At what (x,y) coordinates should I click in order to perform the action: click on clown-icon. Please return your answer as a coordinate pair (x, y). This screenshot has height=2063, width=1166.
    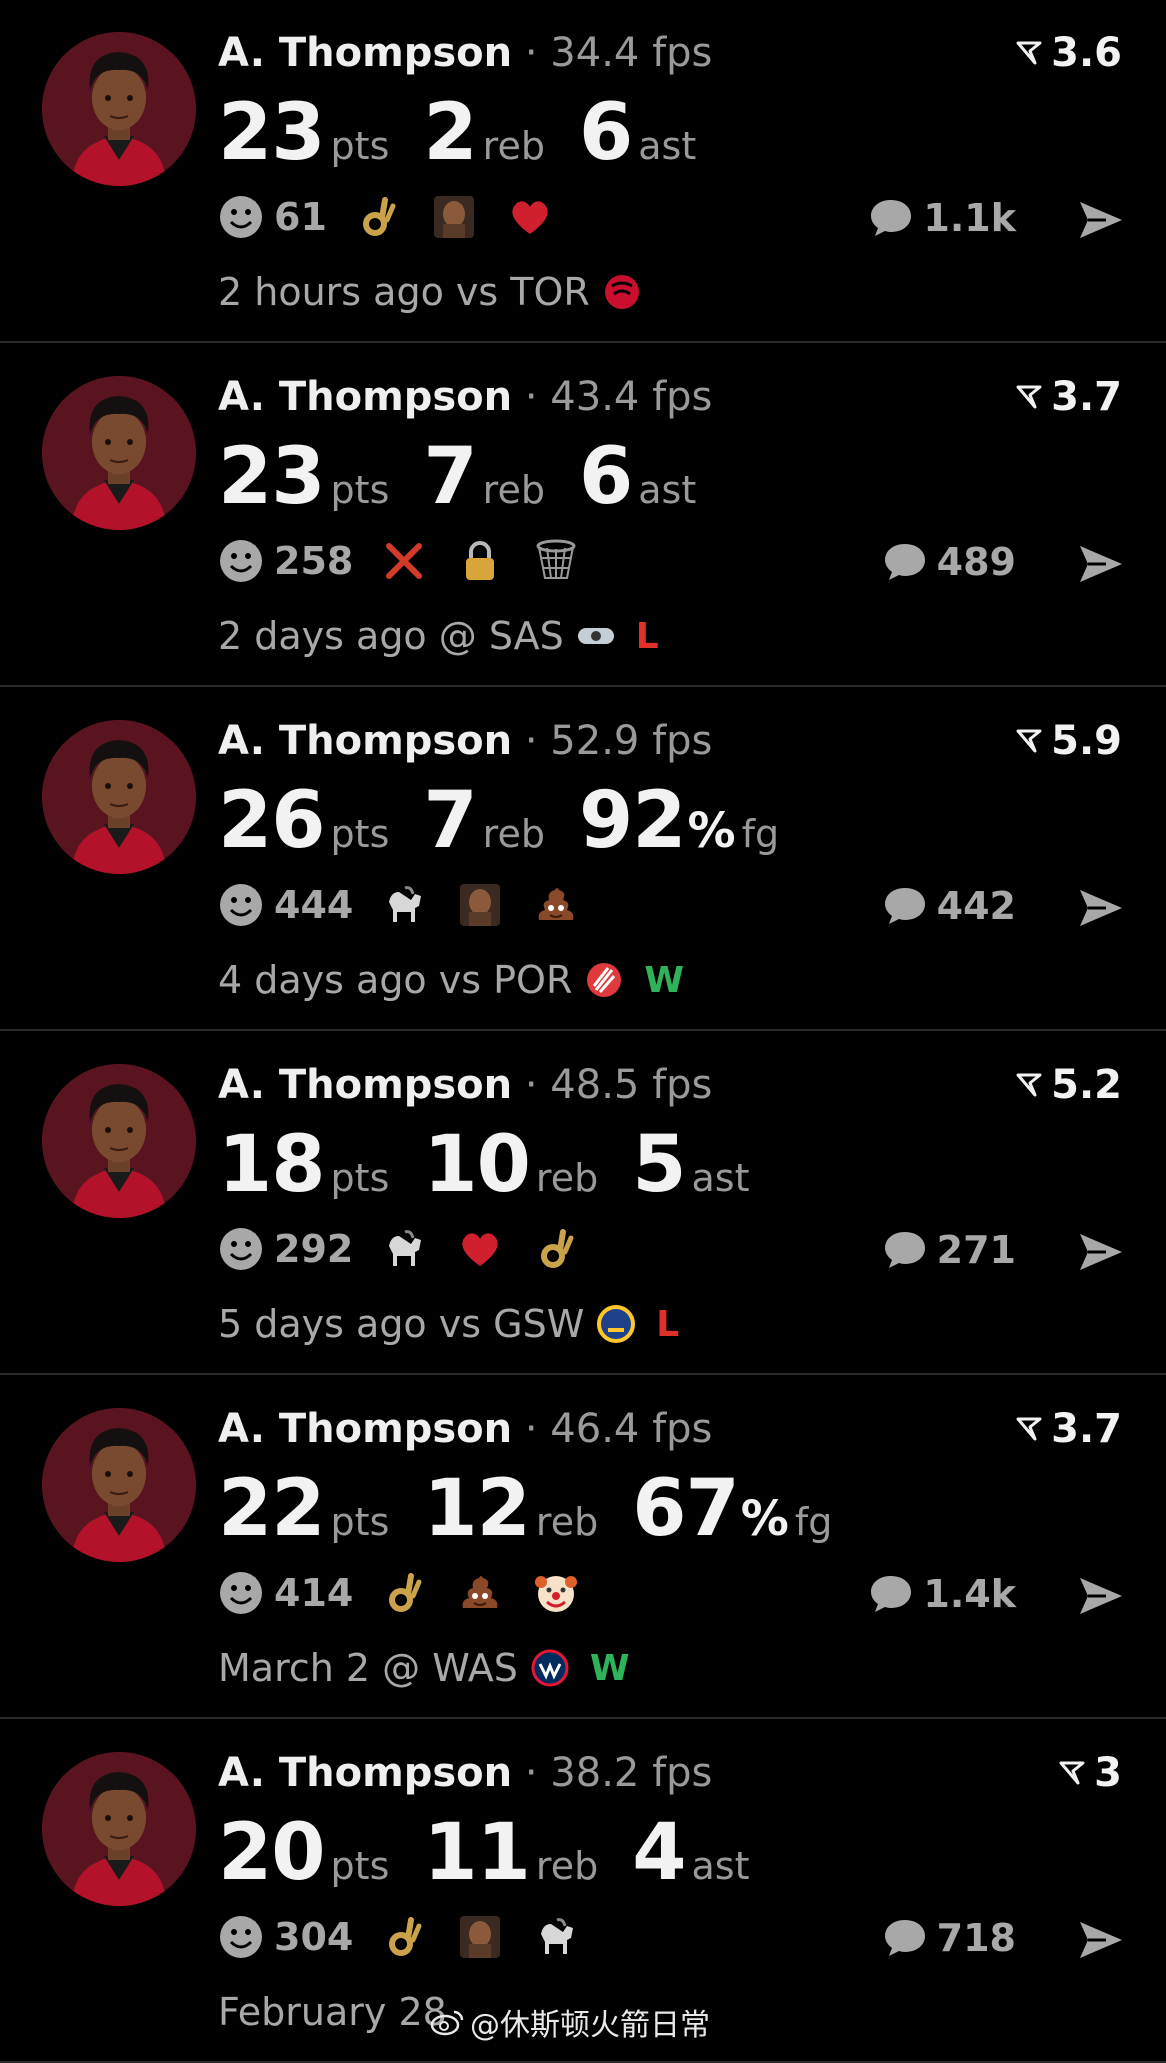
    Looking at the image, I should click on (556, 1593).